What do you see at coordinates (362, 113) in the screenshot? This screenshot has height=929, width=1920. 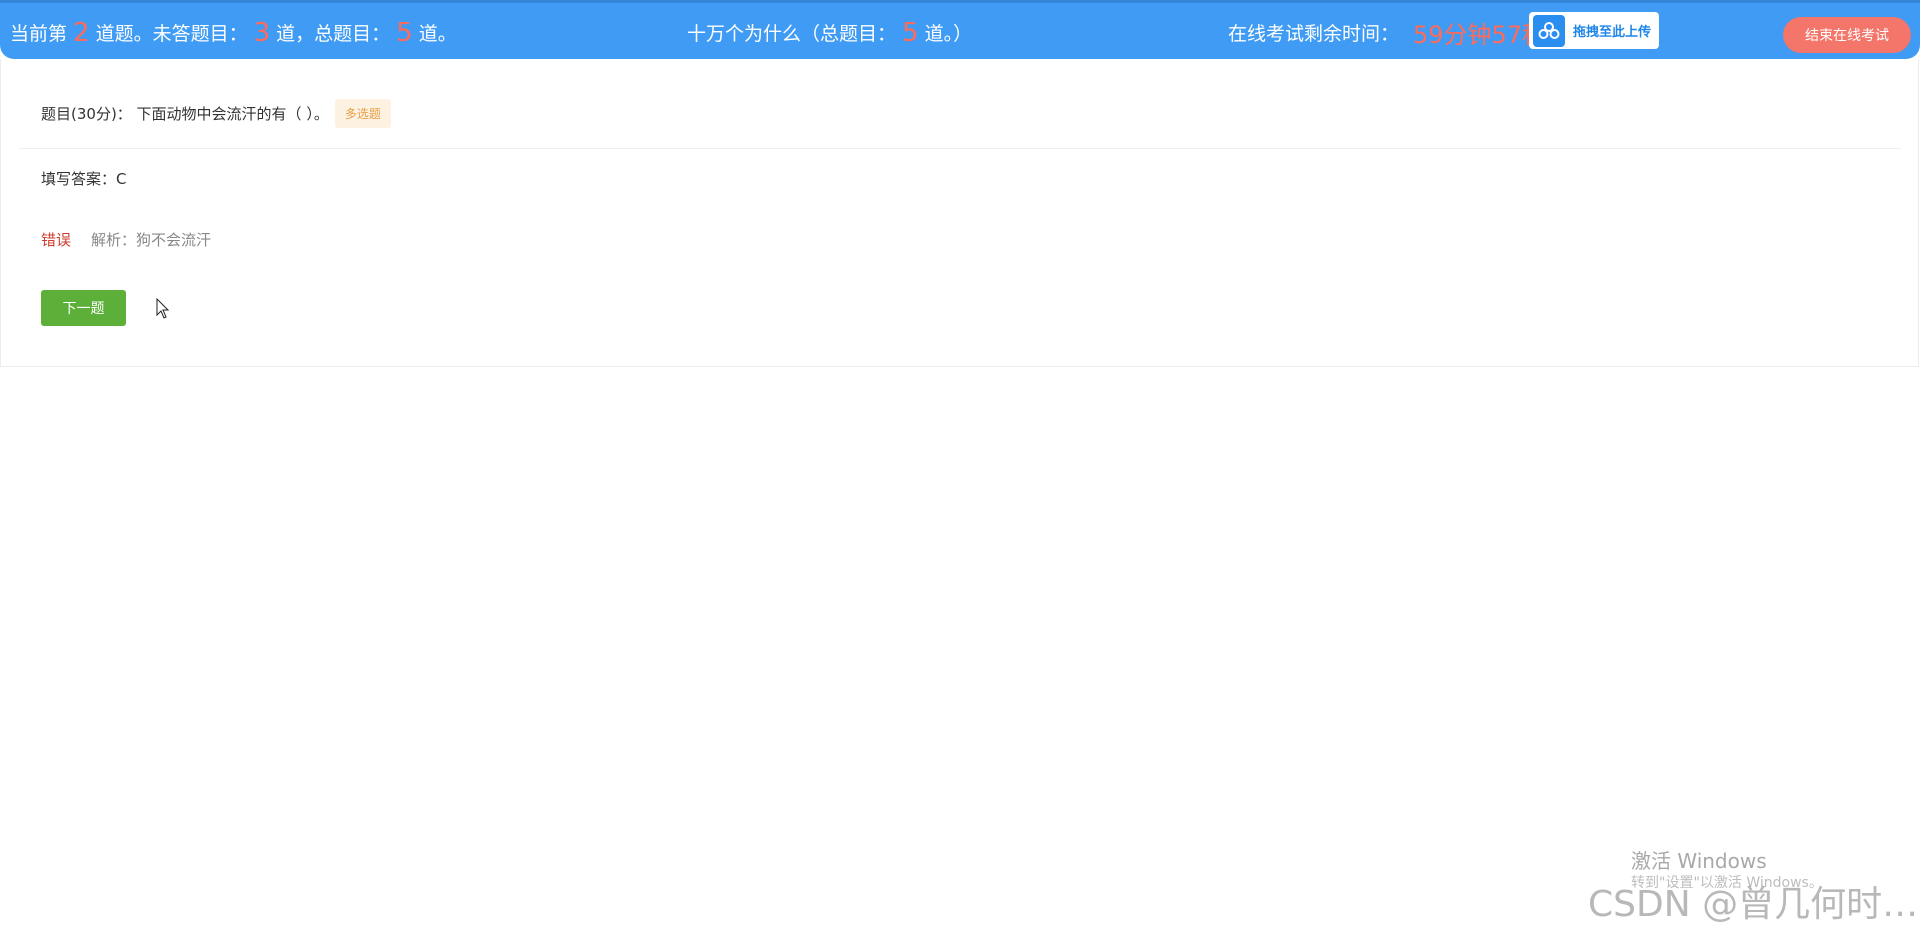 I see `question-type-tag: 多选题` at bounding box center [362, 113].